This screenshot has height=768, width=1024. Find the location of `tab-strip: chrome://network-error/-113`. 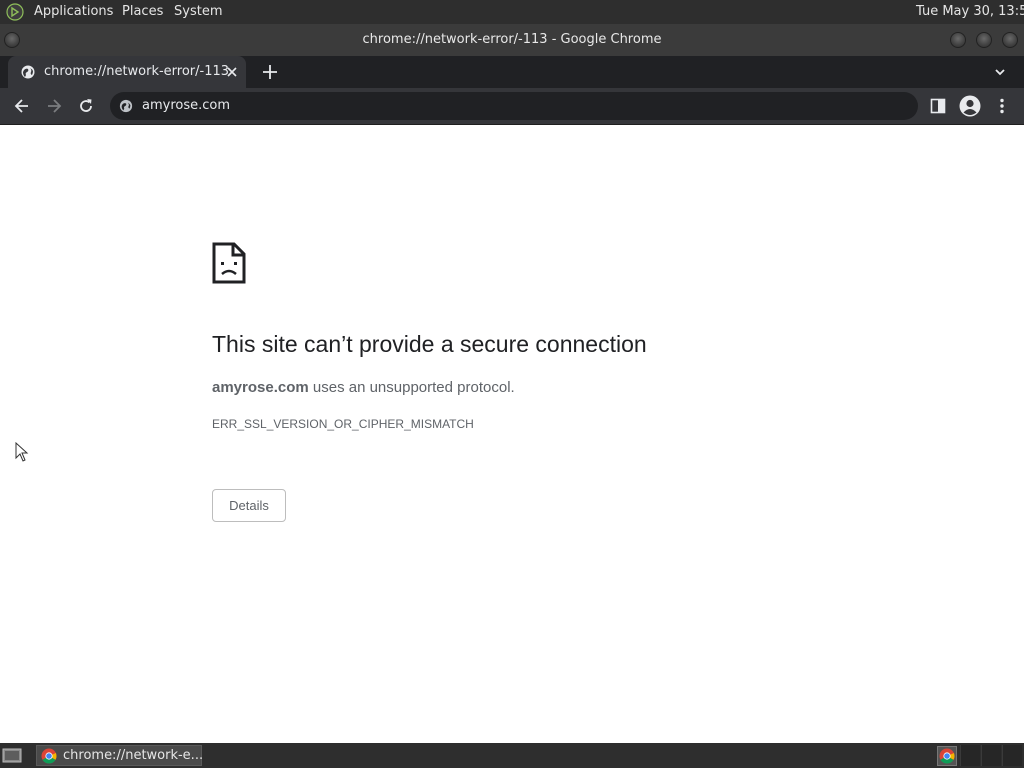

tab-strip: chrome://network-error/-113 is located at coordinates (512, 72).